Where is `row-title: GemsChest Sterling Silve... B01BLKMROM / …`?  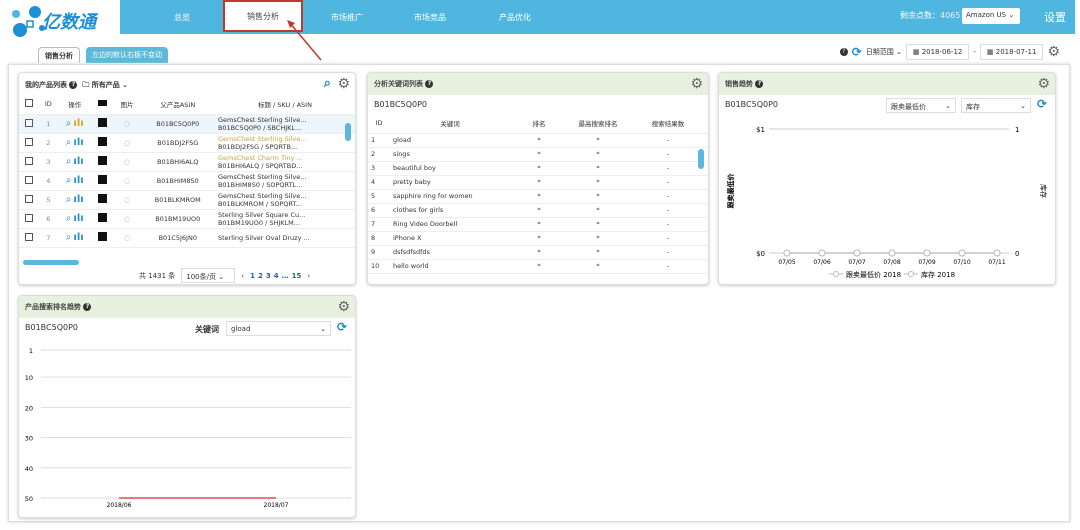
row-title: GemsChest Sterling Silve... B01BLKMROM / … is located at coordinates (284, 200).